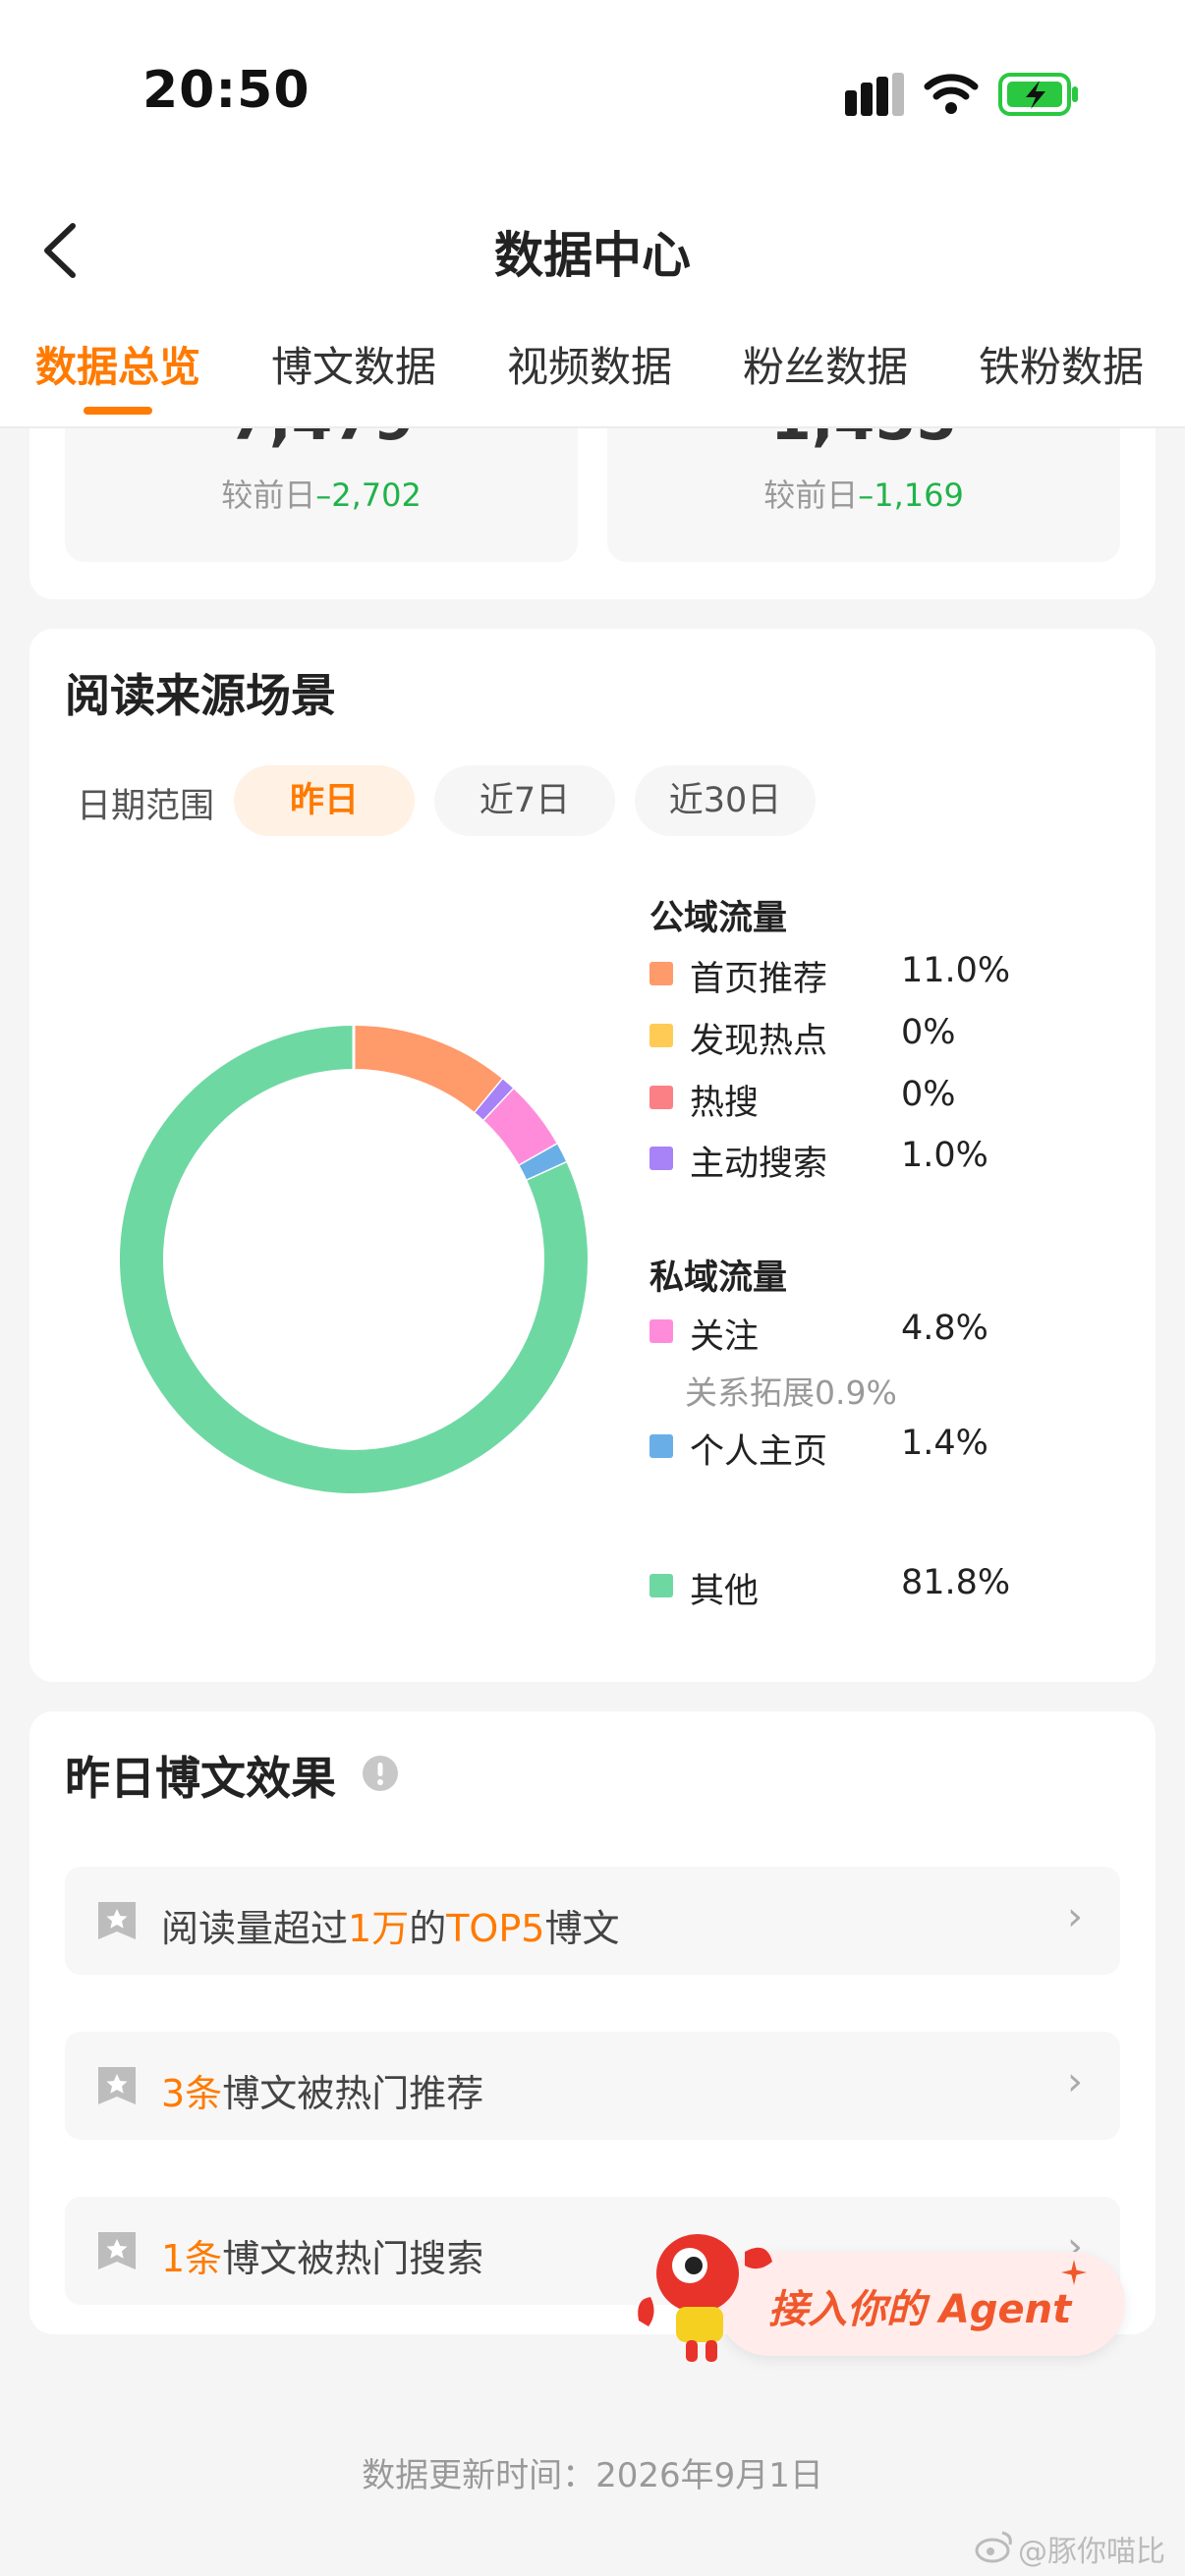  I want to click on legend-swatch-discover, so click(661, 1035).